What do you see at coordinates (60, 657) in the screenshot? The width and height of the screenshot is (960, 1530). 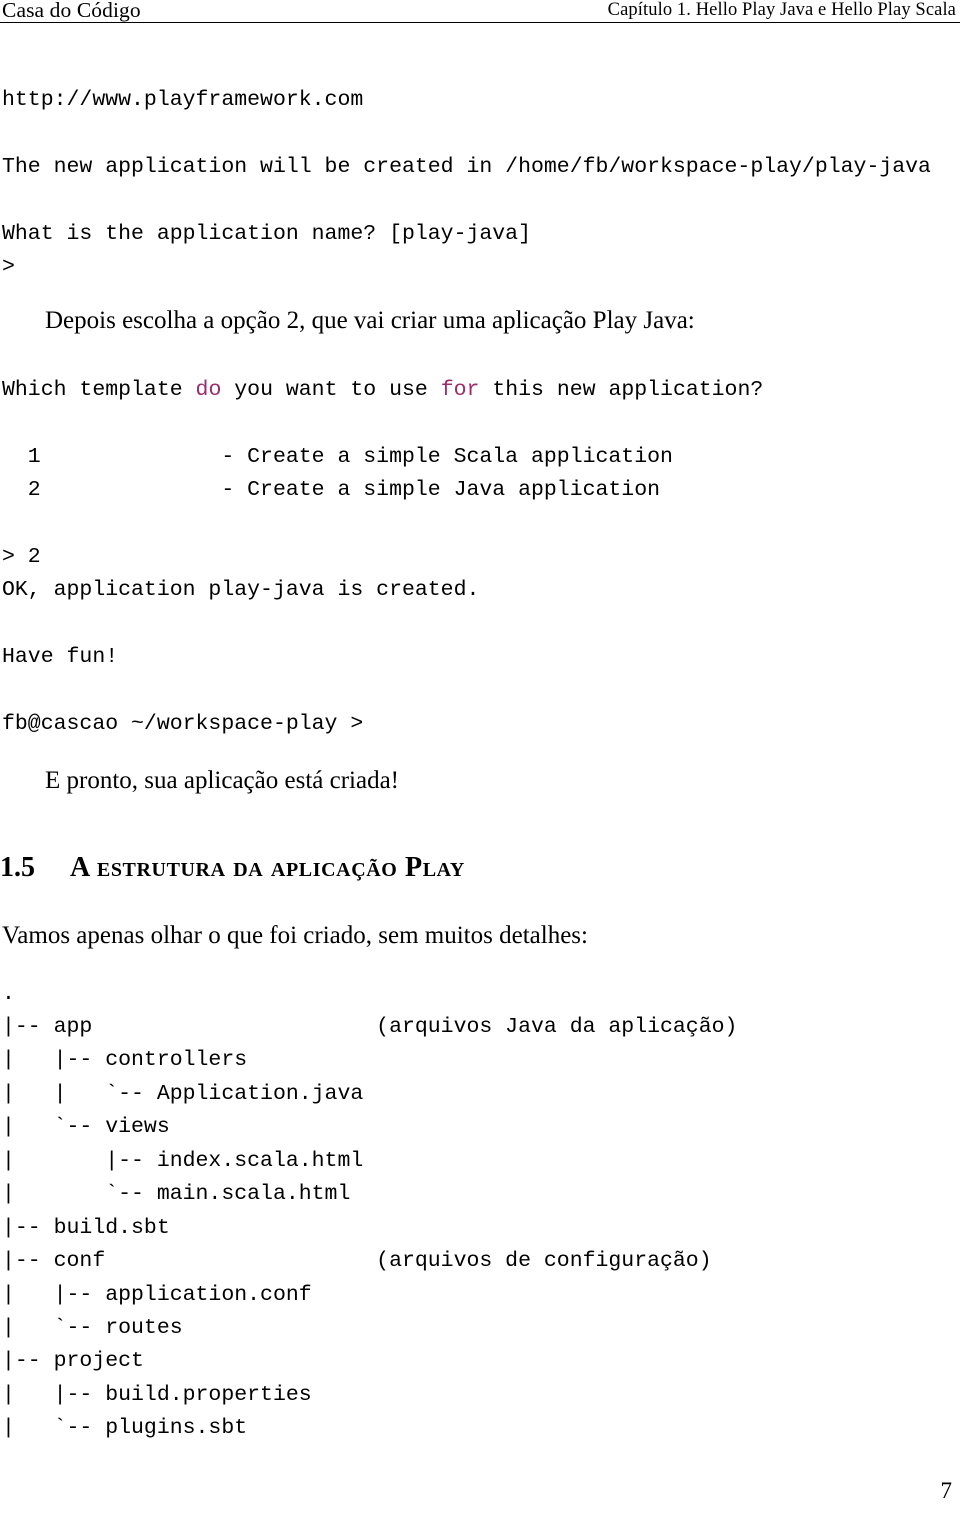 I see `terminal-have-fun-line: Have fun!` at bounding box center [60, 657].